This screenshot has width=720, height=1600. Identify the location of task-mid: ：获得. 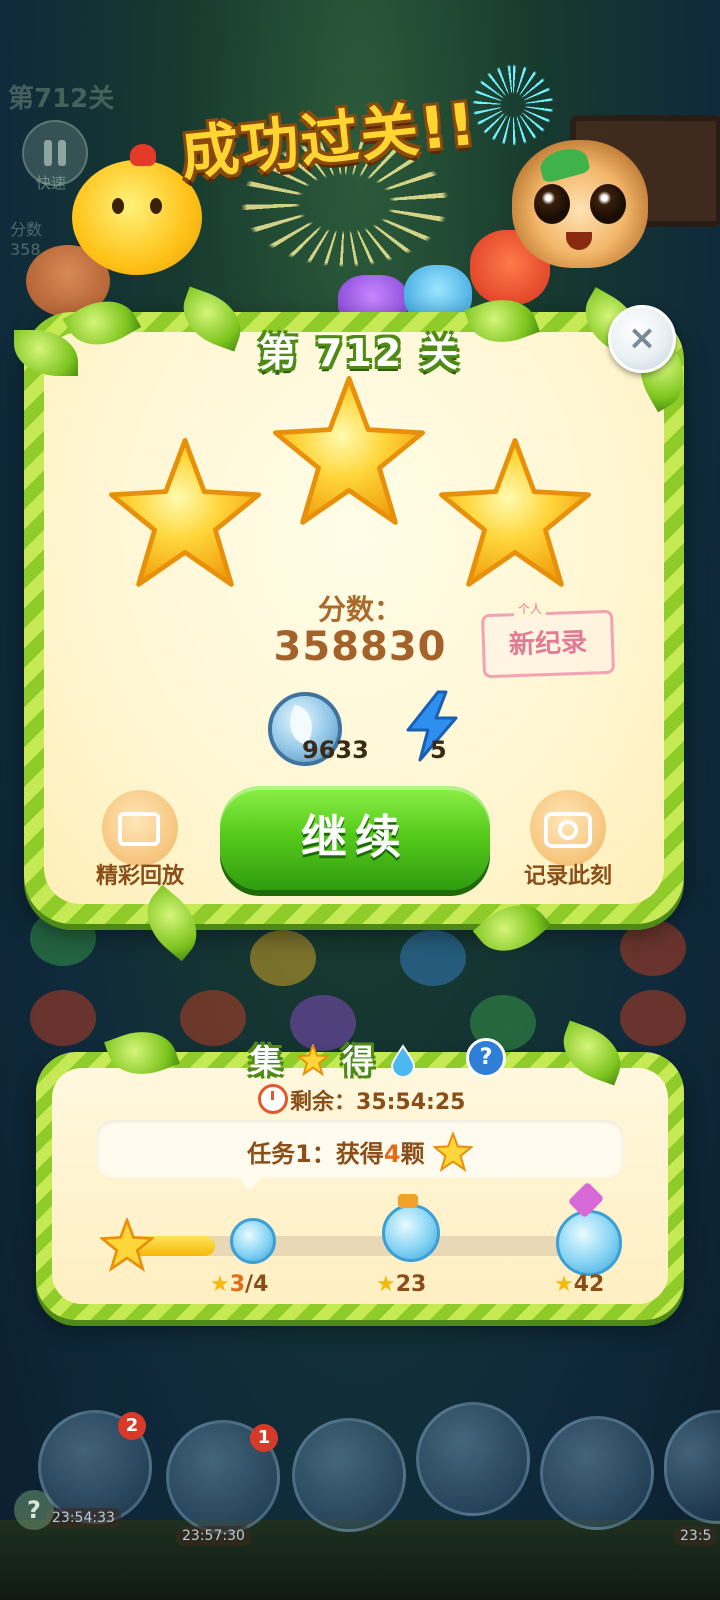
(347, 1154).